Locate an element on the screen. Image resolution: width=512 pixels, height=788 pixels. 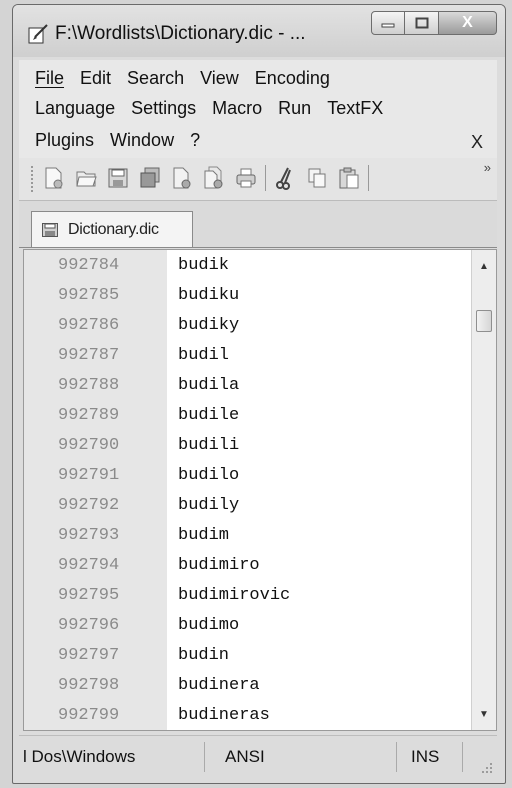
title-bar: F:\Wordlists\Dictionary.dic - ... X is located at coordinates (259, 31).